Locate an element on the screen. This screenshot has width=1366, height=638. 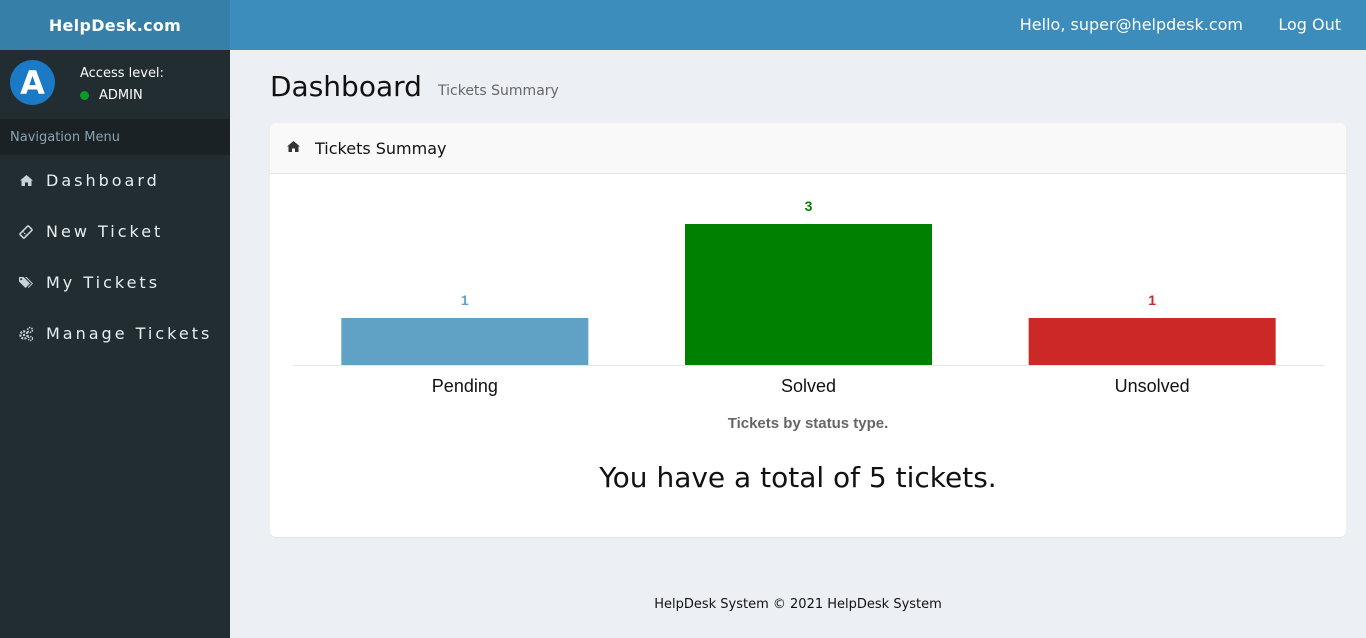
avatar: A is located at coordinates (32, 82).